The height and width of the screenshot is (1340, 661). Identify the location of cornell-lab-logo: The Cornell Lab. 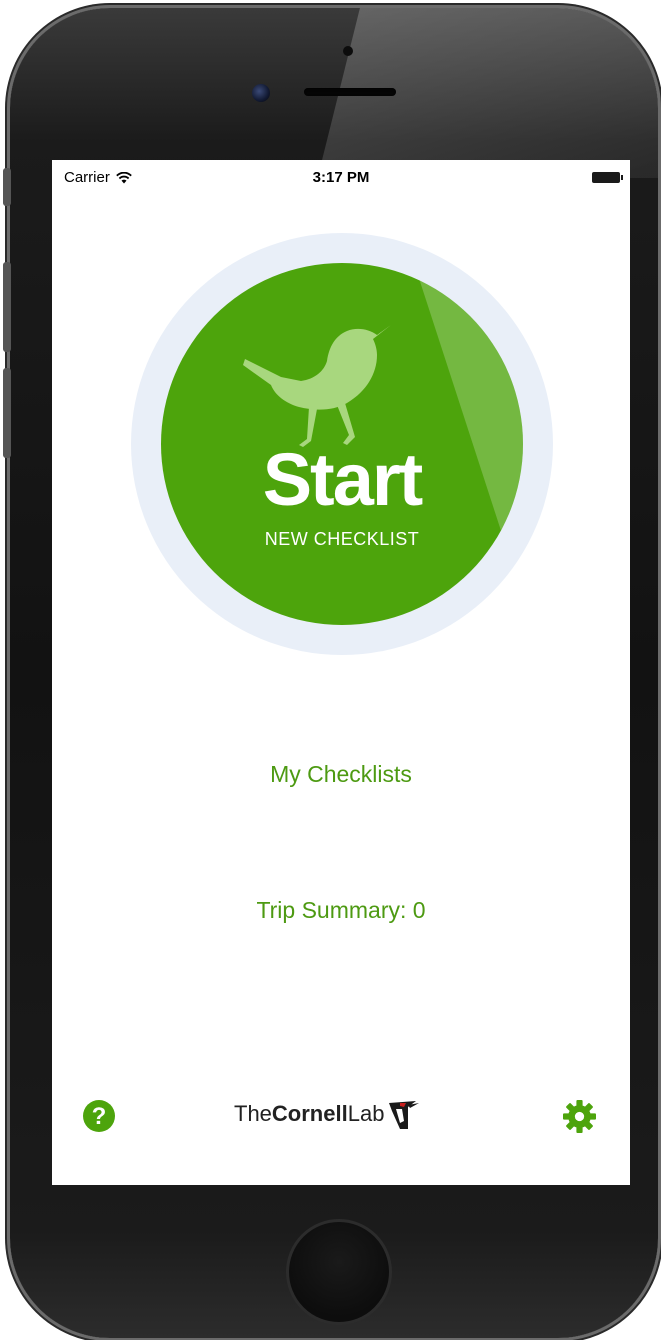
(327, 1114).